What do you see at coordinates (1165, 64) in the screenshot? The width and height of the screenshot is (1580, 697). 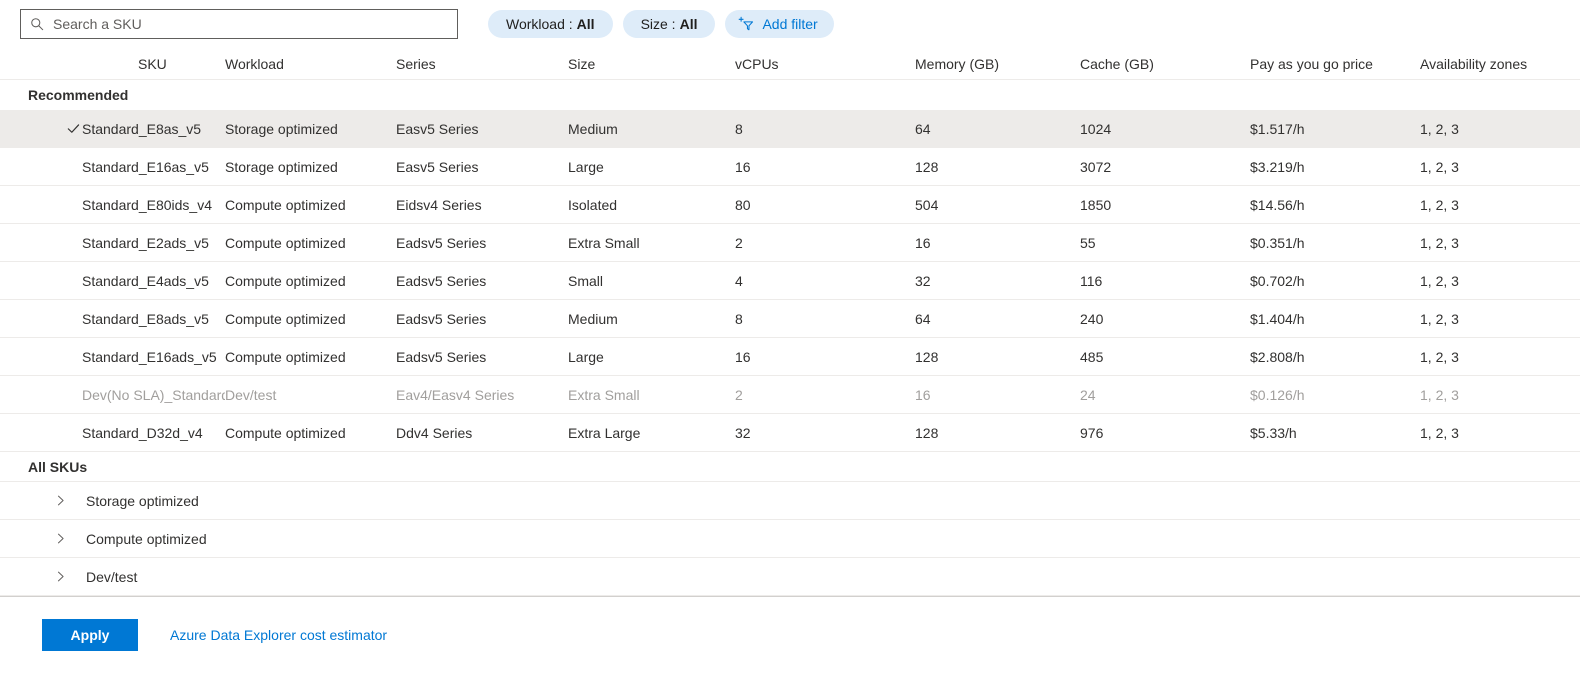 I see `column-header-cache: Cache (GB)` at bounding box center [1165, 64].